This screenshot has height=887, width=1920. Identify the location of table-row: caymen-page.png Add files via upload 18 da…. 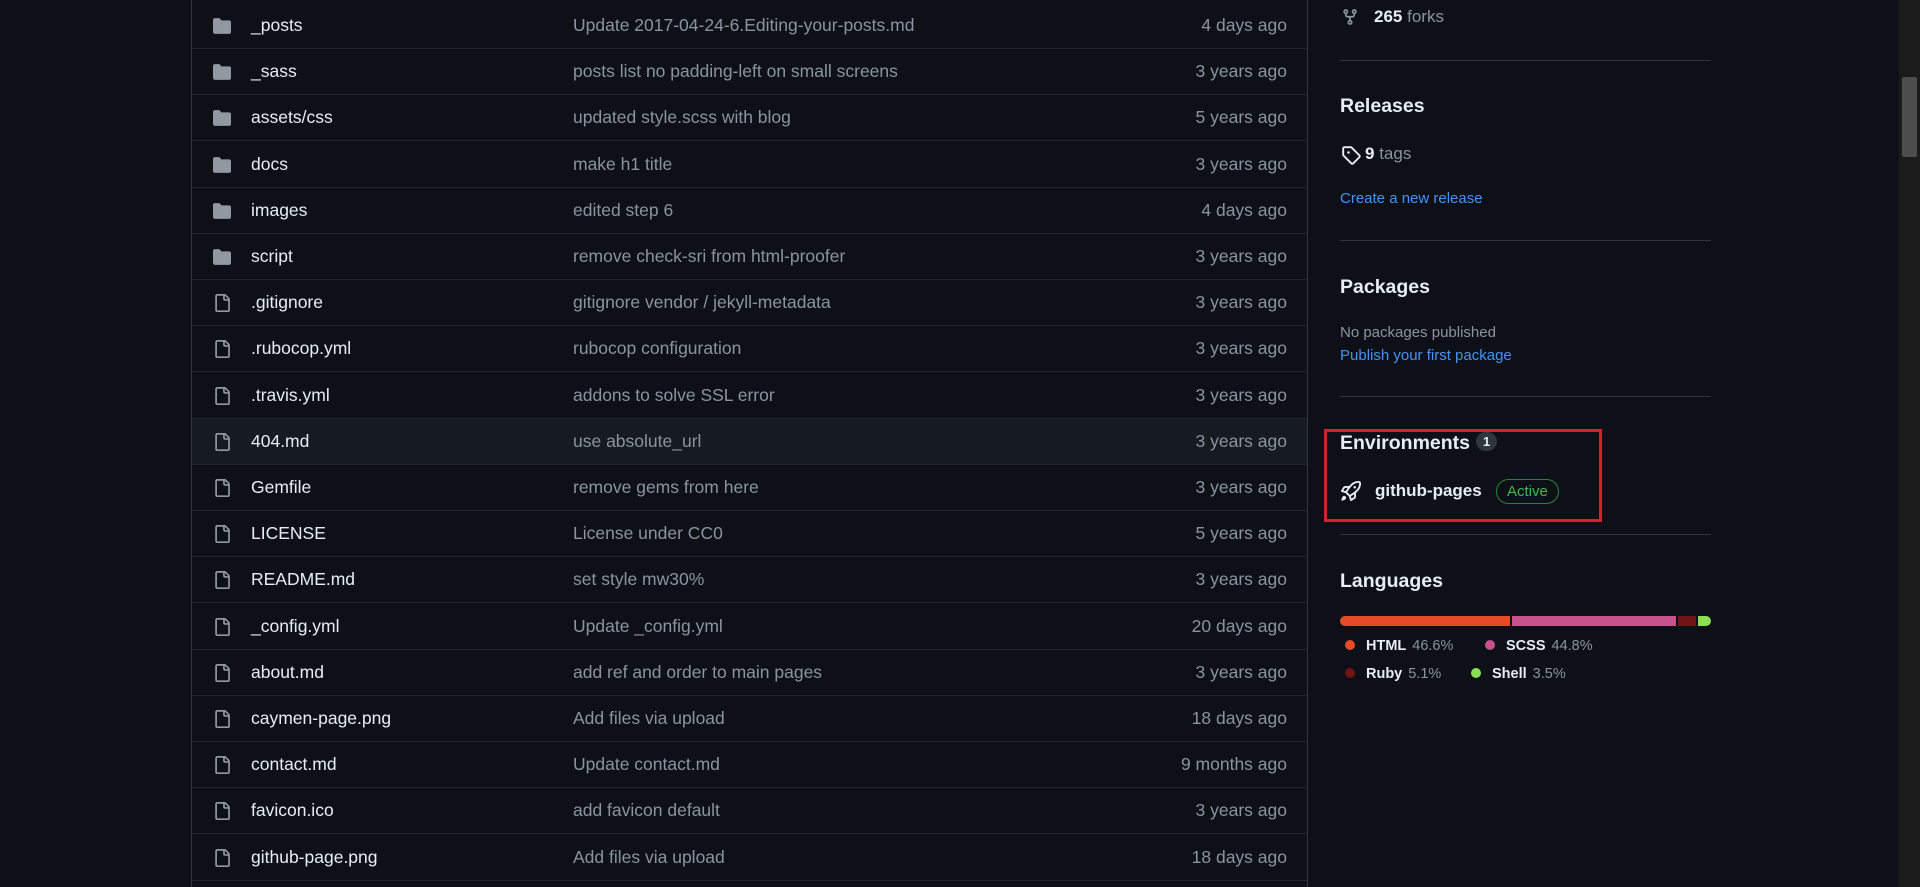
(749, 719).